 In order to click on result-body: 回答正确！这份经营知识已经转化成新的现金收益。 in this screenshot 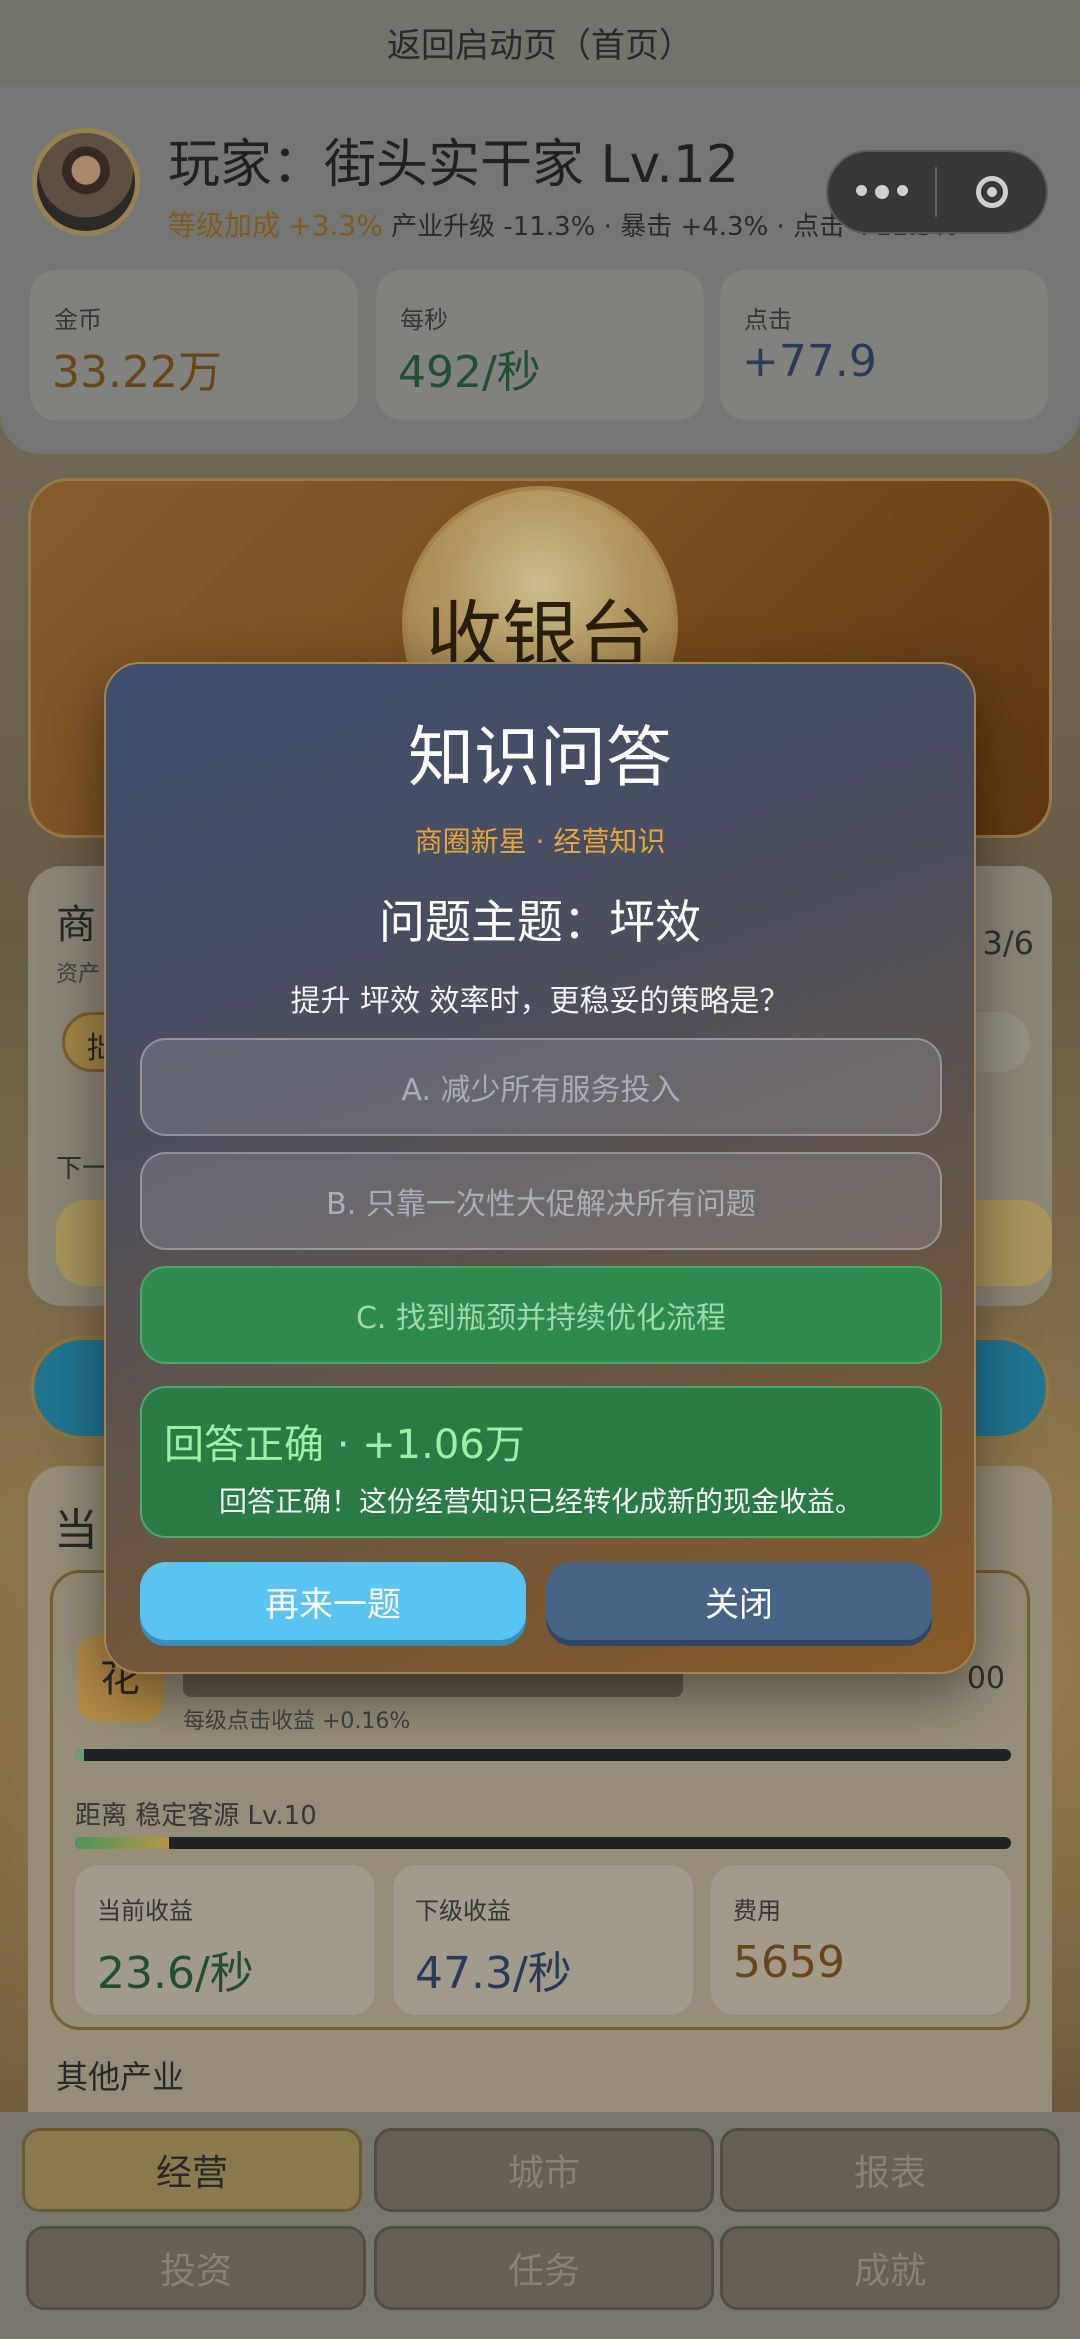, I will do `click(540, 1501)`.